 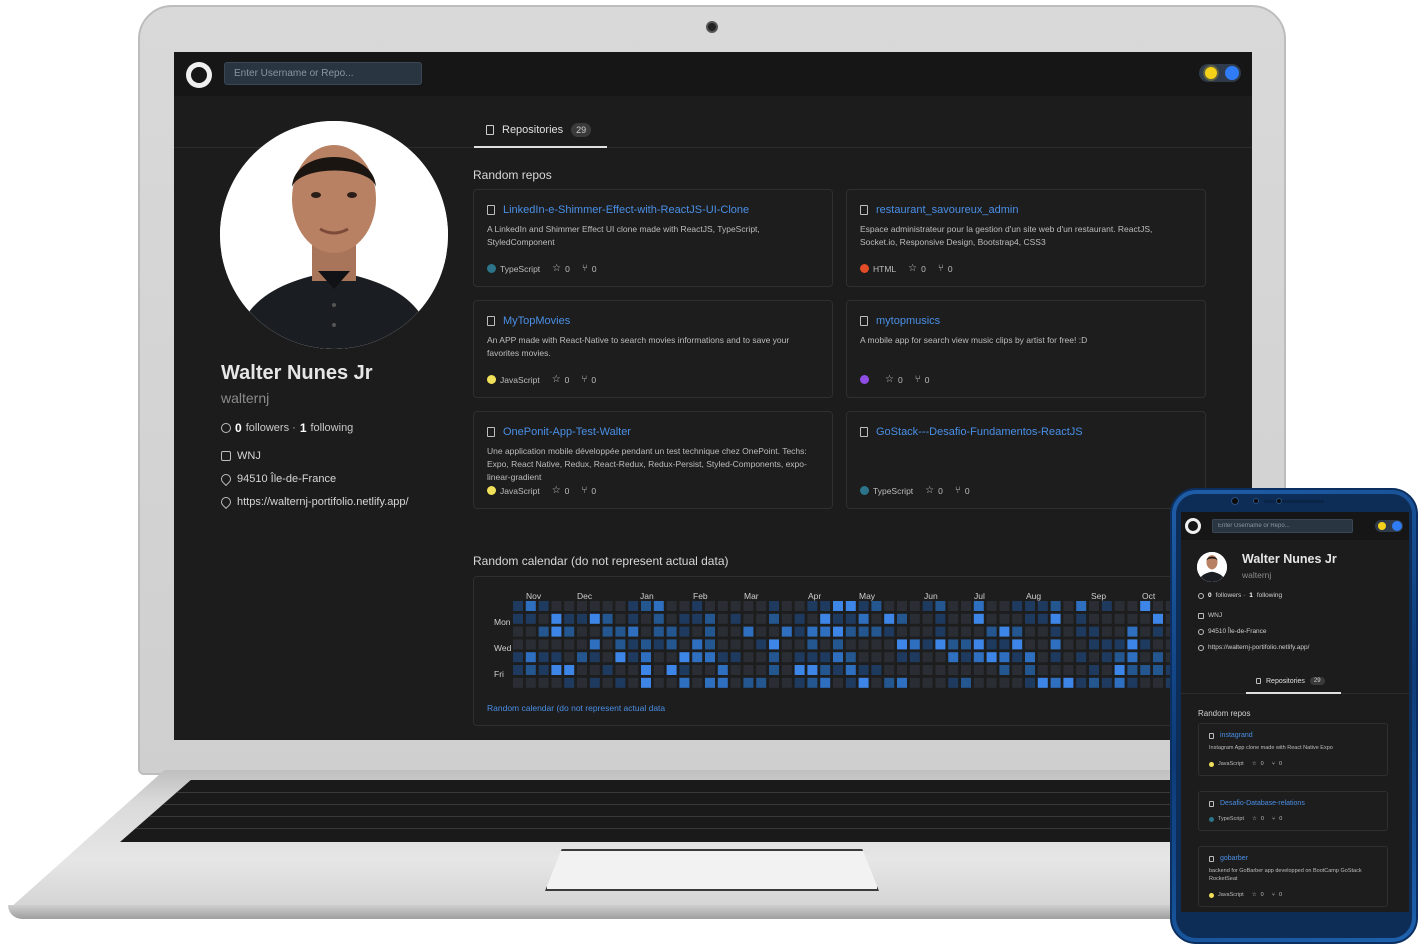 What do you see at coordinates (1293, 735) in the screenshot?
I see `repo-card-title: instagrand` at bounding box center [1293, 735].